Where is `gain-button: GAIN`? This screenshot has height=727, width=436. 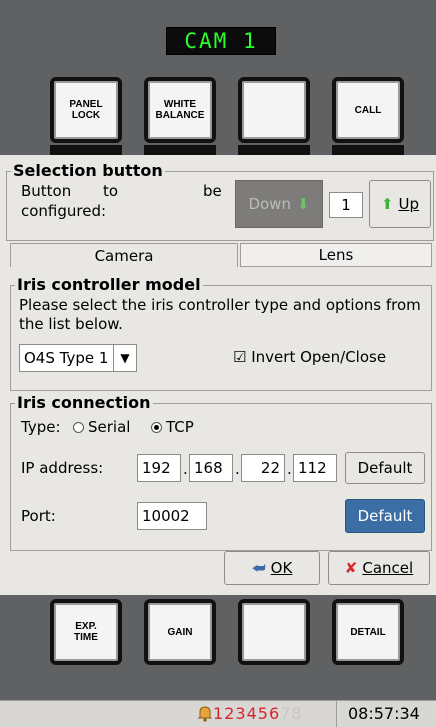 gain-button: GAIN is located at coordinates (180, 632).